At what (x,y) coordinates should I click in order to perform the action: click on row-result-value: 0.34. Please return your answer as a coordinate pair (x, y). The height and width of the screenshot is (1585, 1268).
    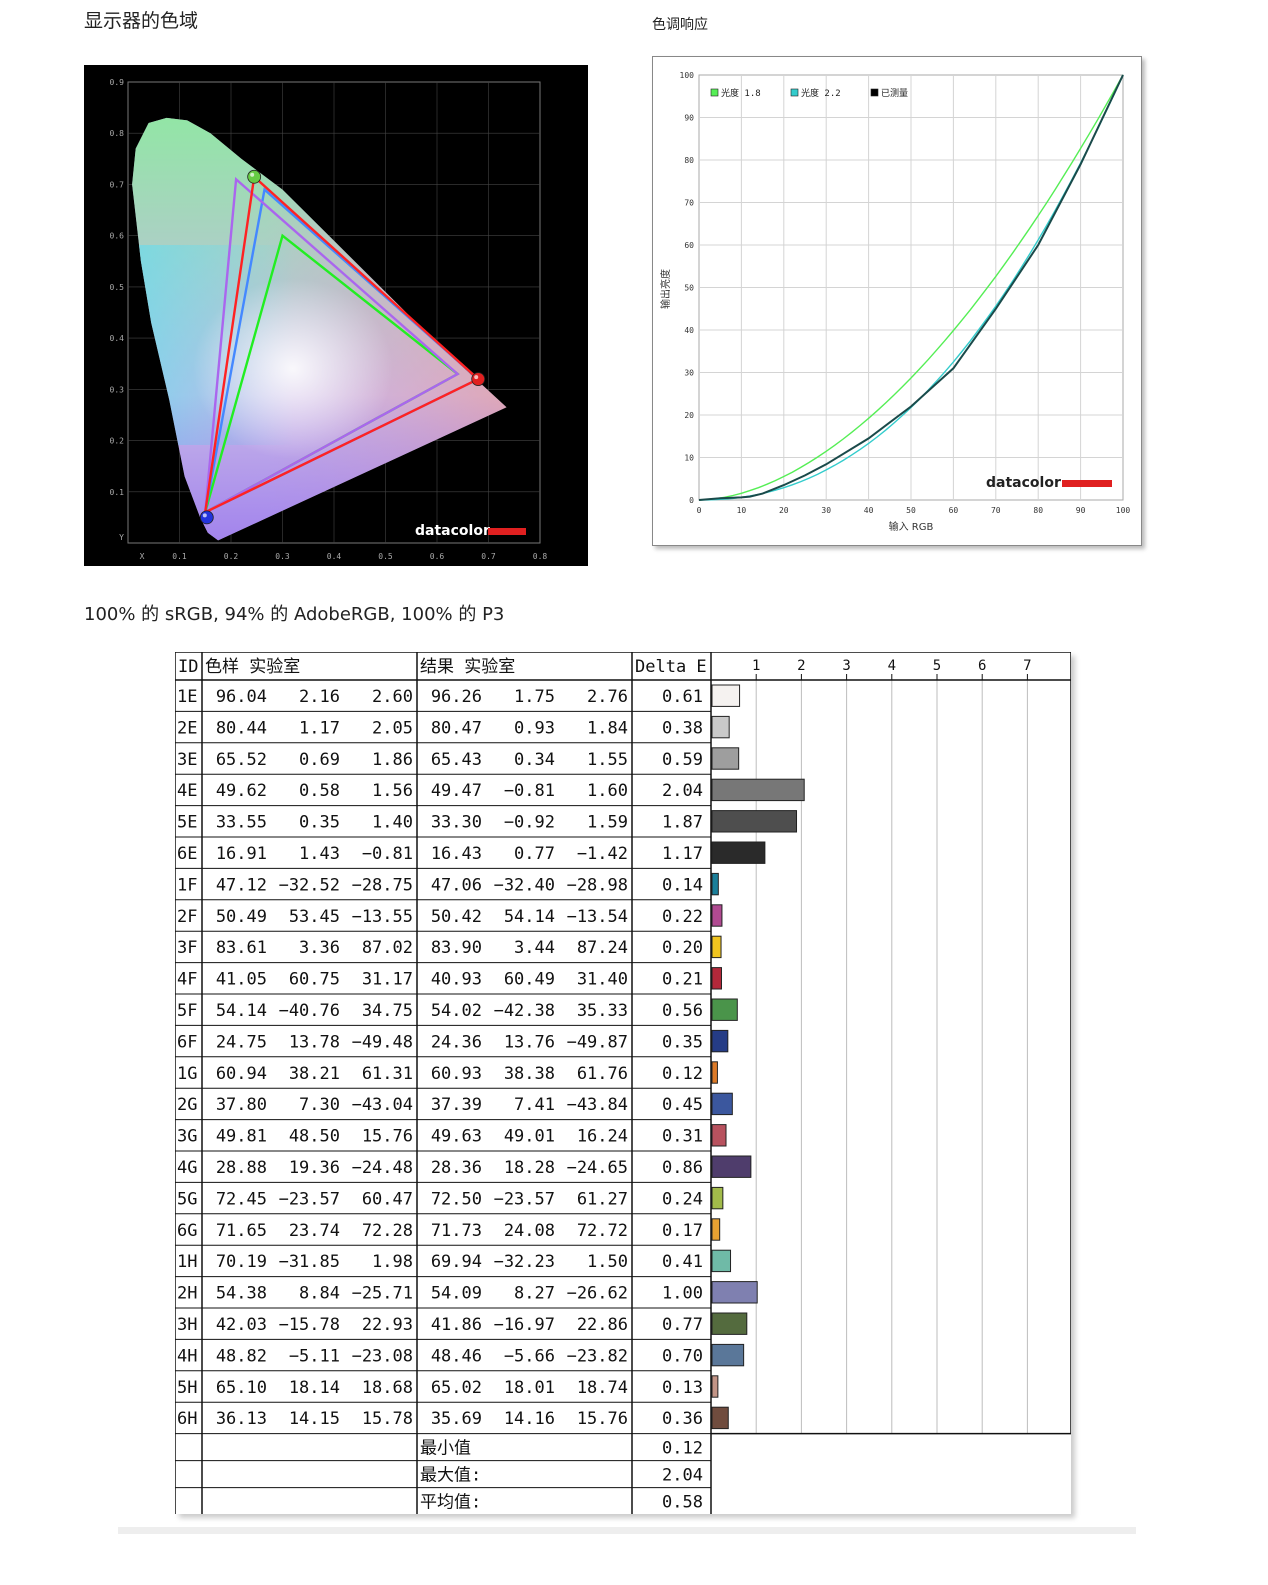
    Looking at the image, I should click on (534, 760).